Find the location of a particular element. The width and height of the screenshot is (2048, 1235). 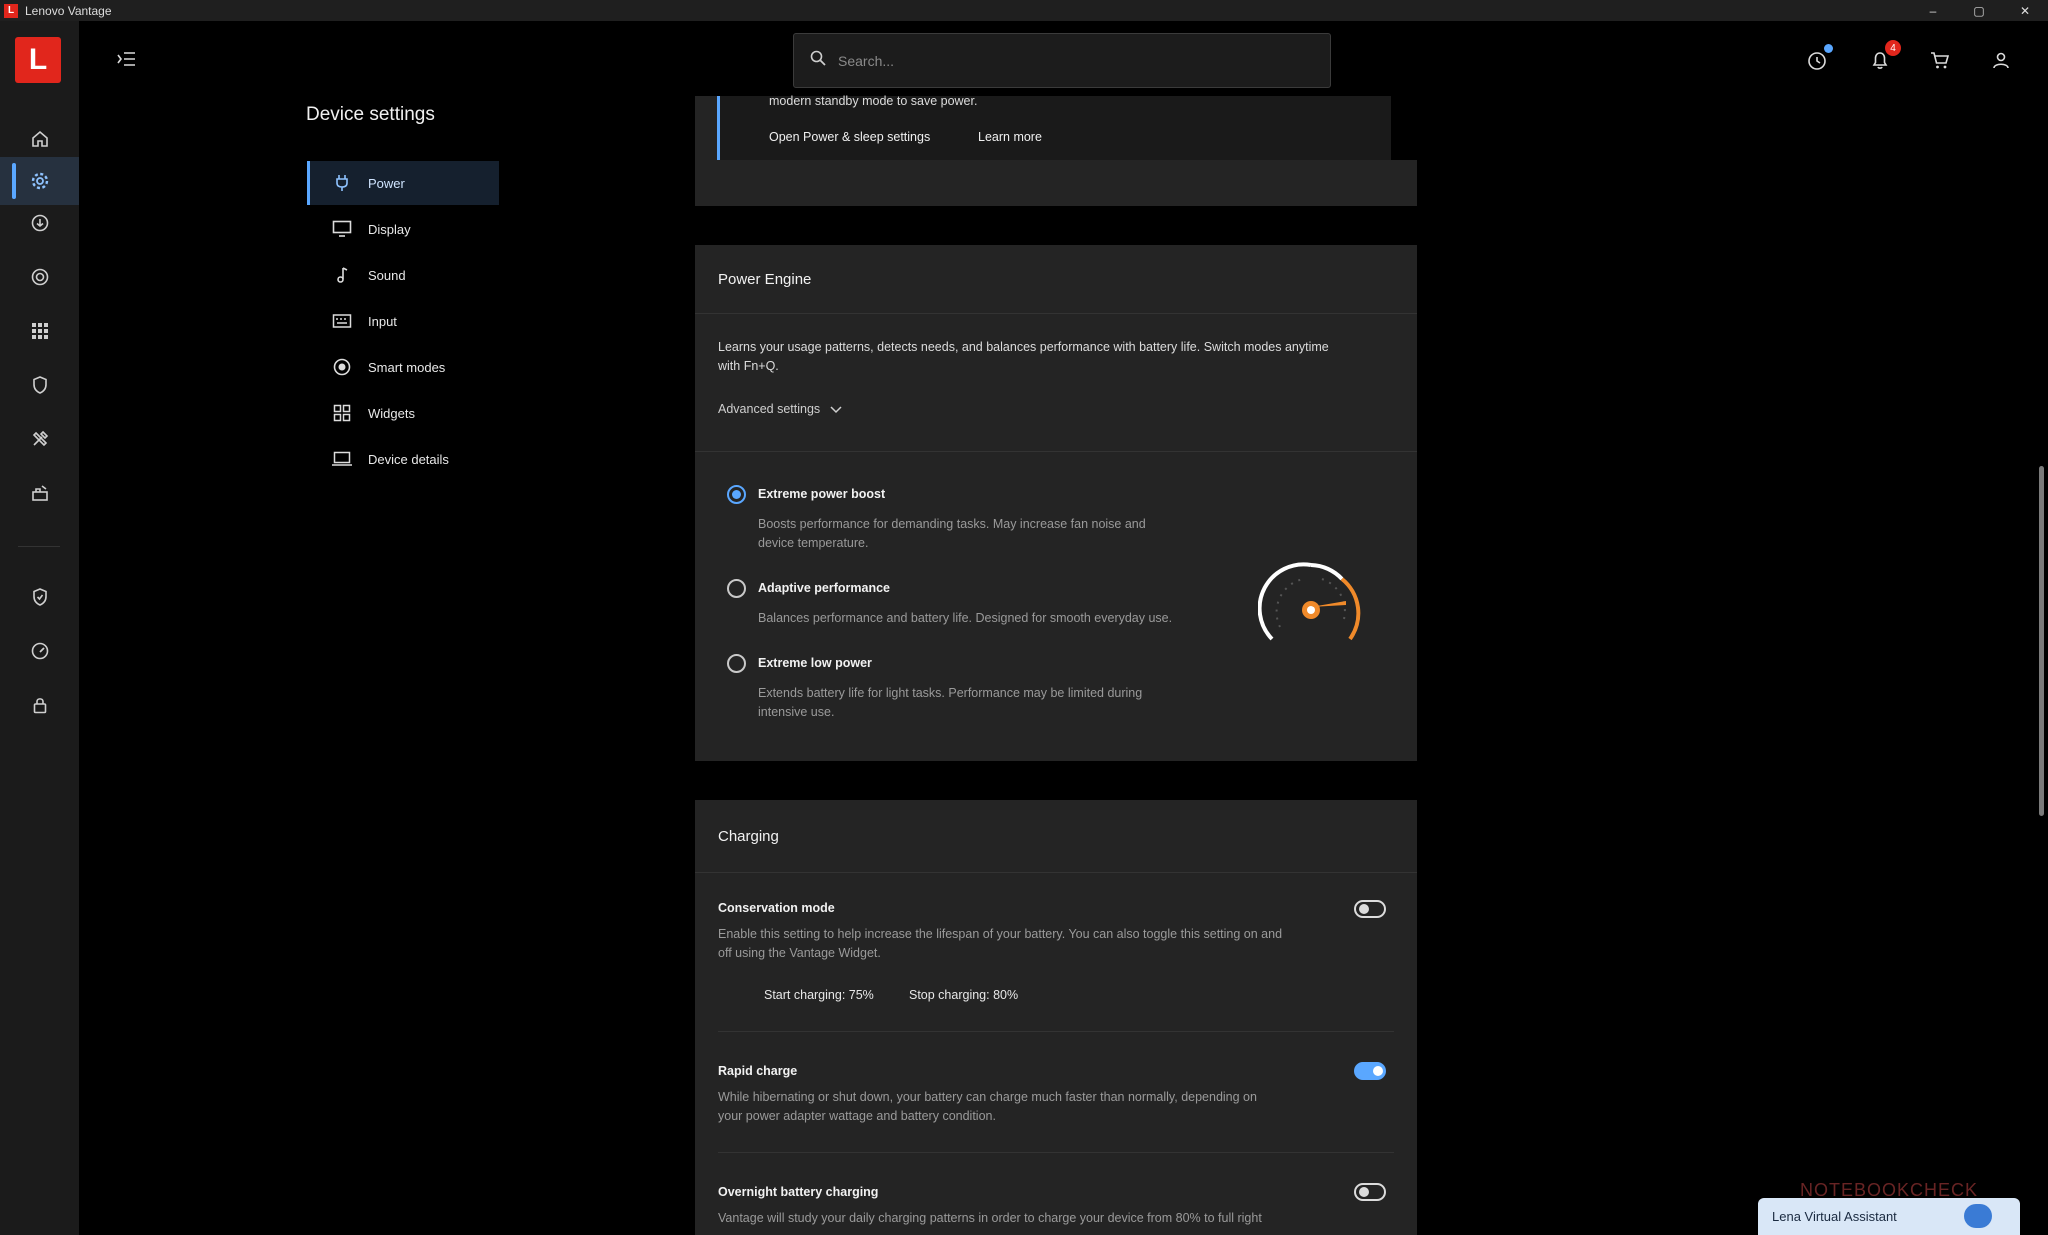

search-icon is located at coordinates (818, 60).